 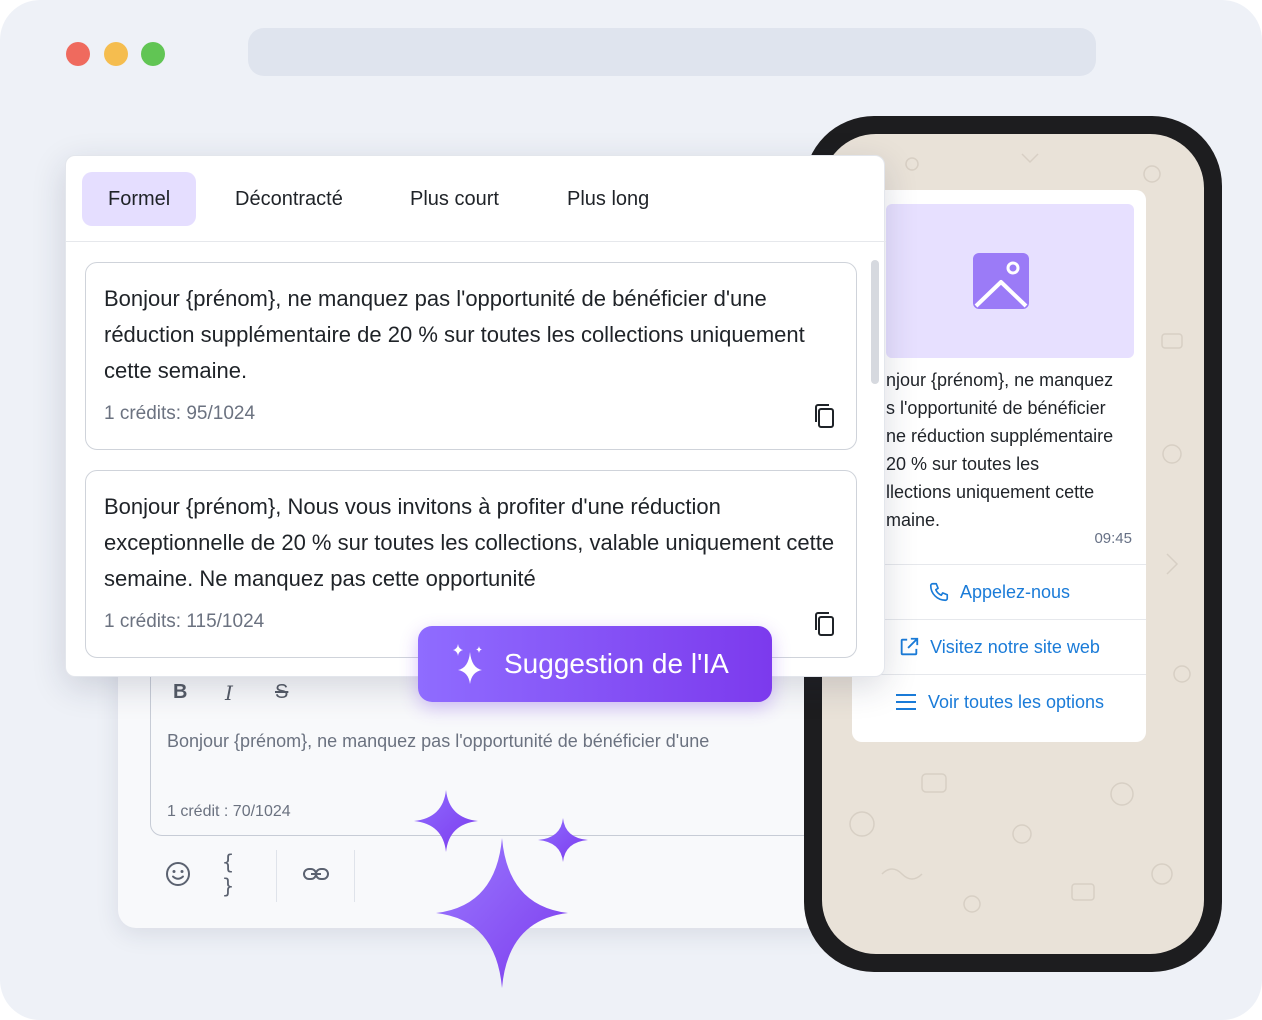 I want to click on call-us-button: Appelez-nous, so click(x=999, y=591).